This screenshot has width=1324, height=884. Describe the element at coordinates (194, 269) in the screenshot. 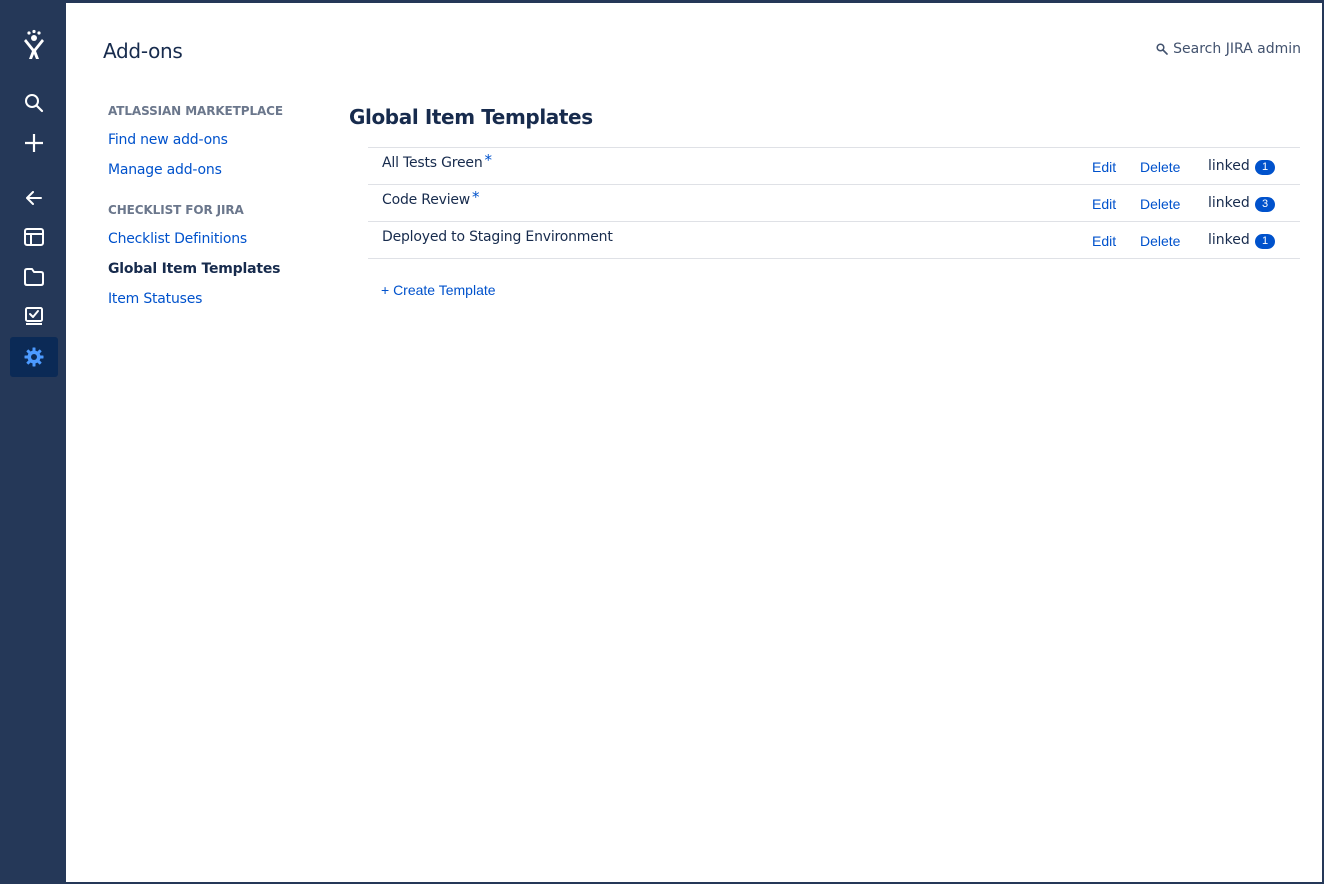

I see `sidebar-item-global-item-templates: Global Item Templates` at that location.